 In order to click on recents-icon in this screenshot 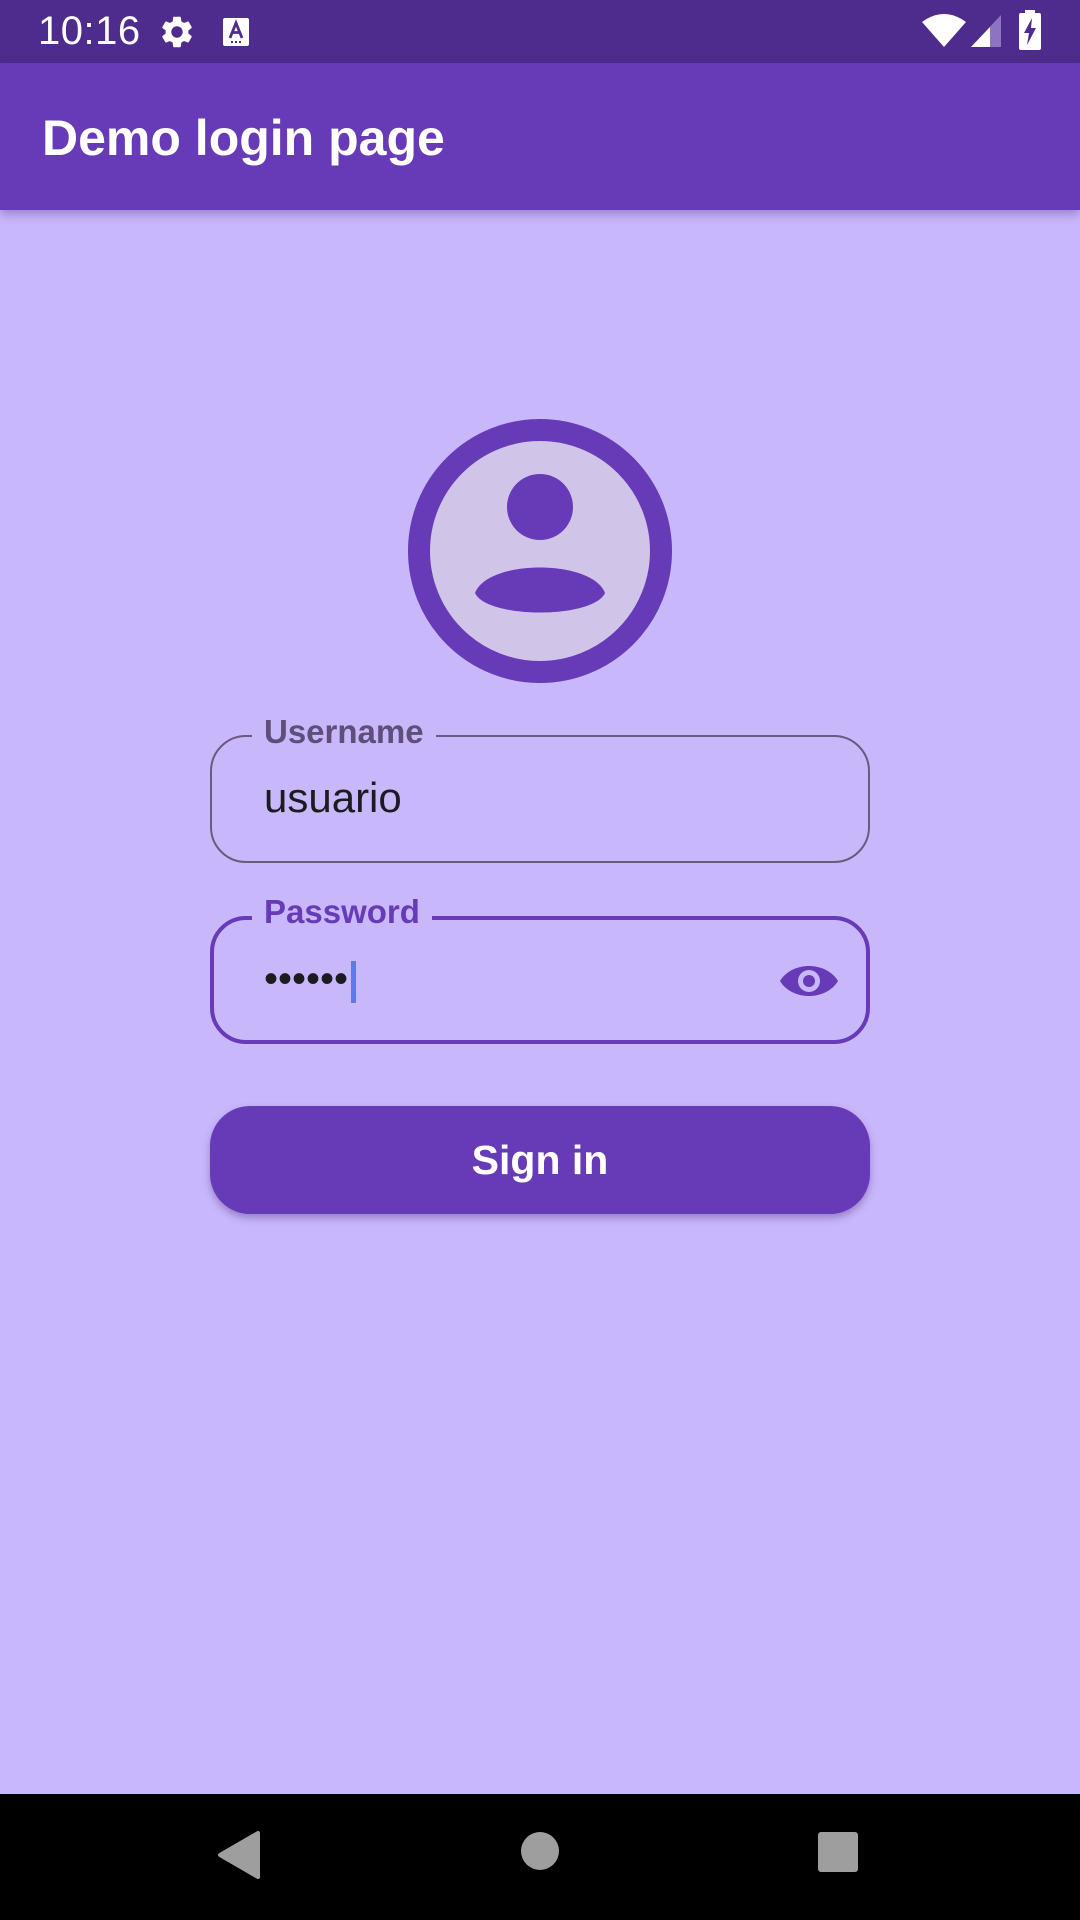, I will do `click(838, 1852)`.